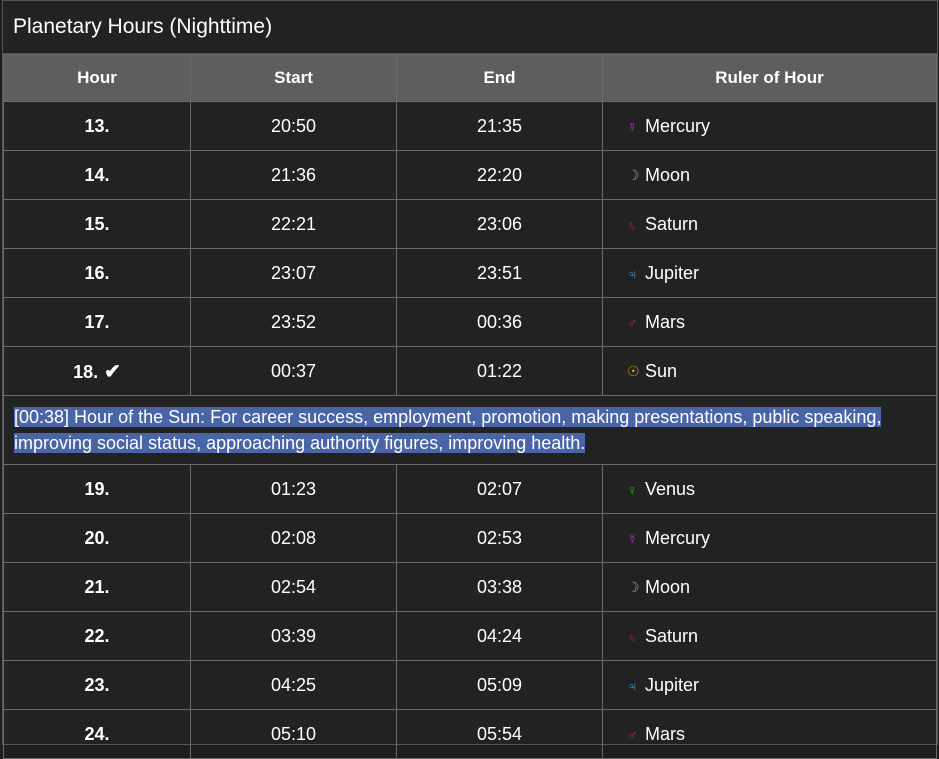  I want to click on ruler-name: Venus, so click(670, 488).